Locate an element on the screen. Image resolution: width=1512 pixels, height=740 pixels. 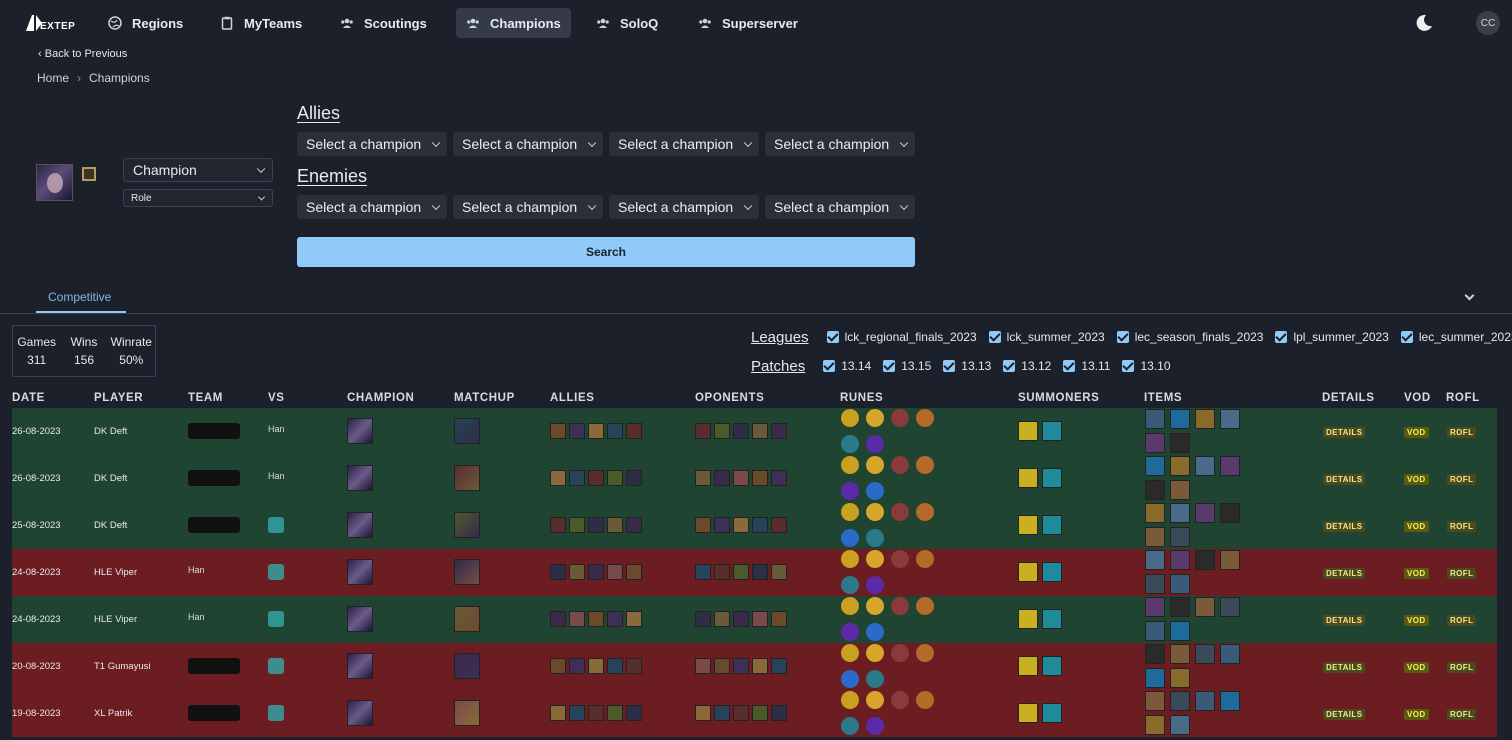
row-date: 24-08-2023 is located at coordinates (36, 572).